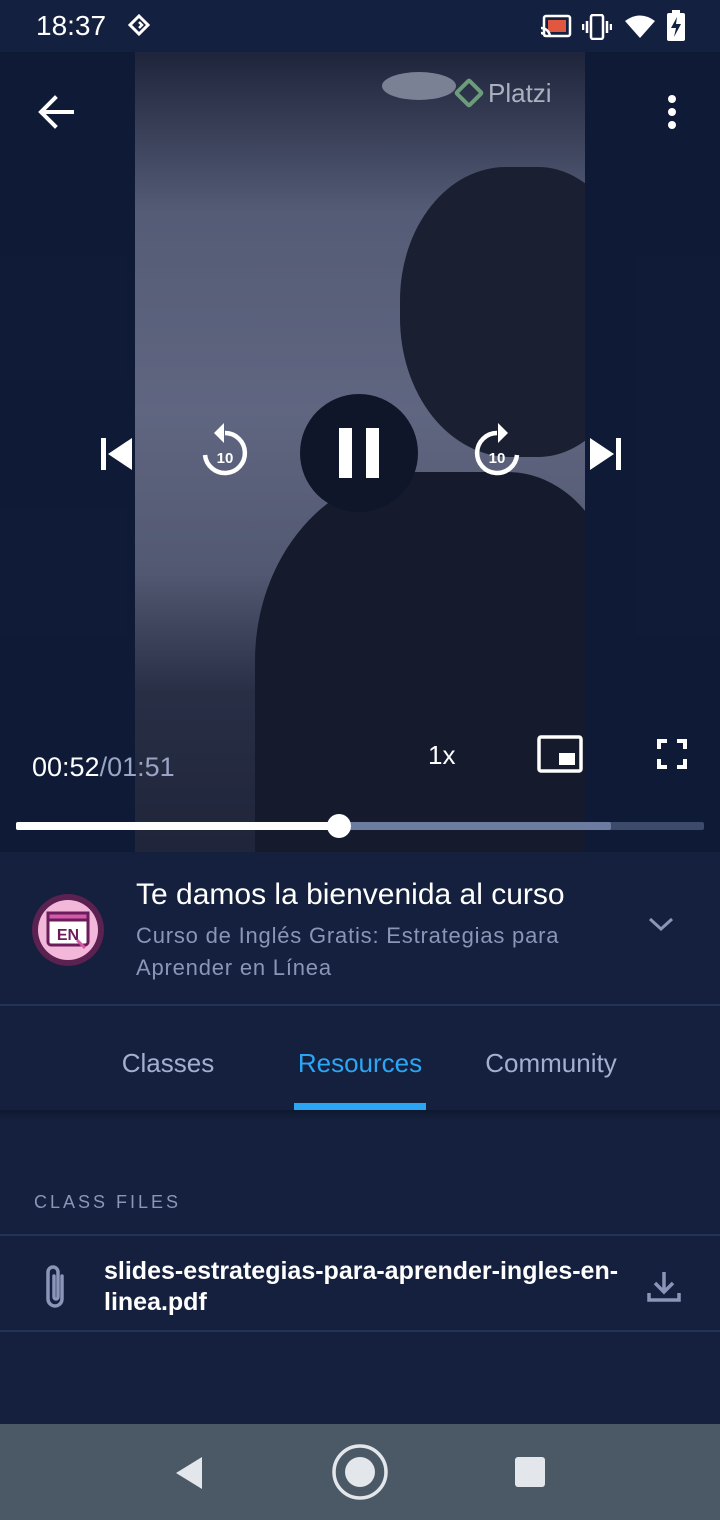 Image resolution: width=720 pixels, height=1520 pixels. I want to click on forward-10-button: 10, so click(497, 451).